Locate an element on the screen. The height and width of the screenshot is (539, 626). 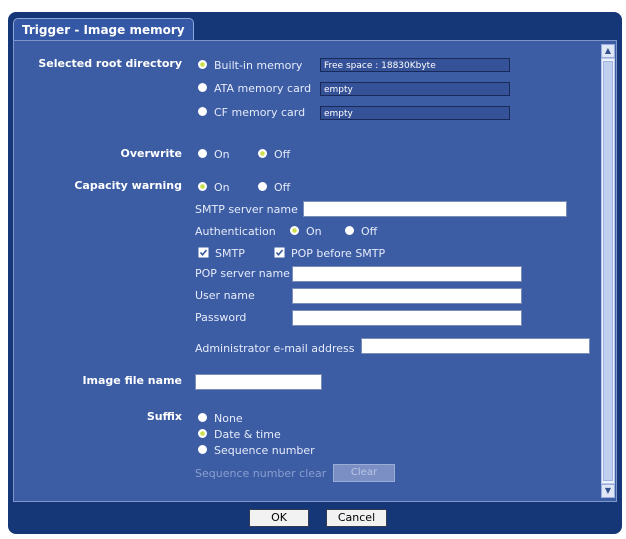
smtp-server-input is located at coordinates (435, 209).